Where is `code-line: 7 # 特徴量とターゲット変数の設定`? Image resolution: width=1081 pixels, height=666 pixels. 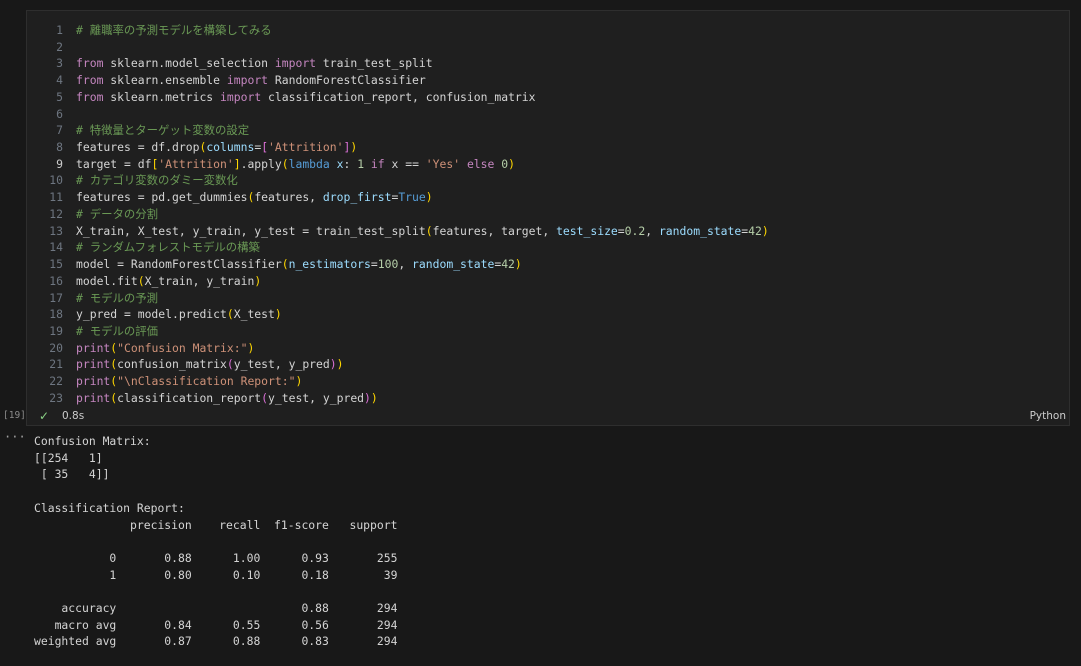 code-line: 7 # 特徴量とターゲット変数の設定 is located at coordinates (548, 130).